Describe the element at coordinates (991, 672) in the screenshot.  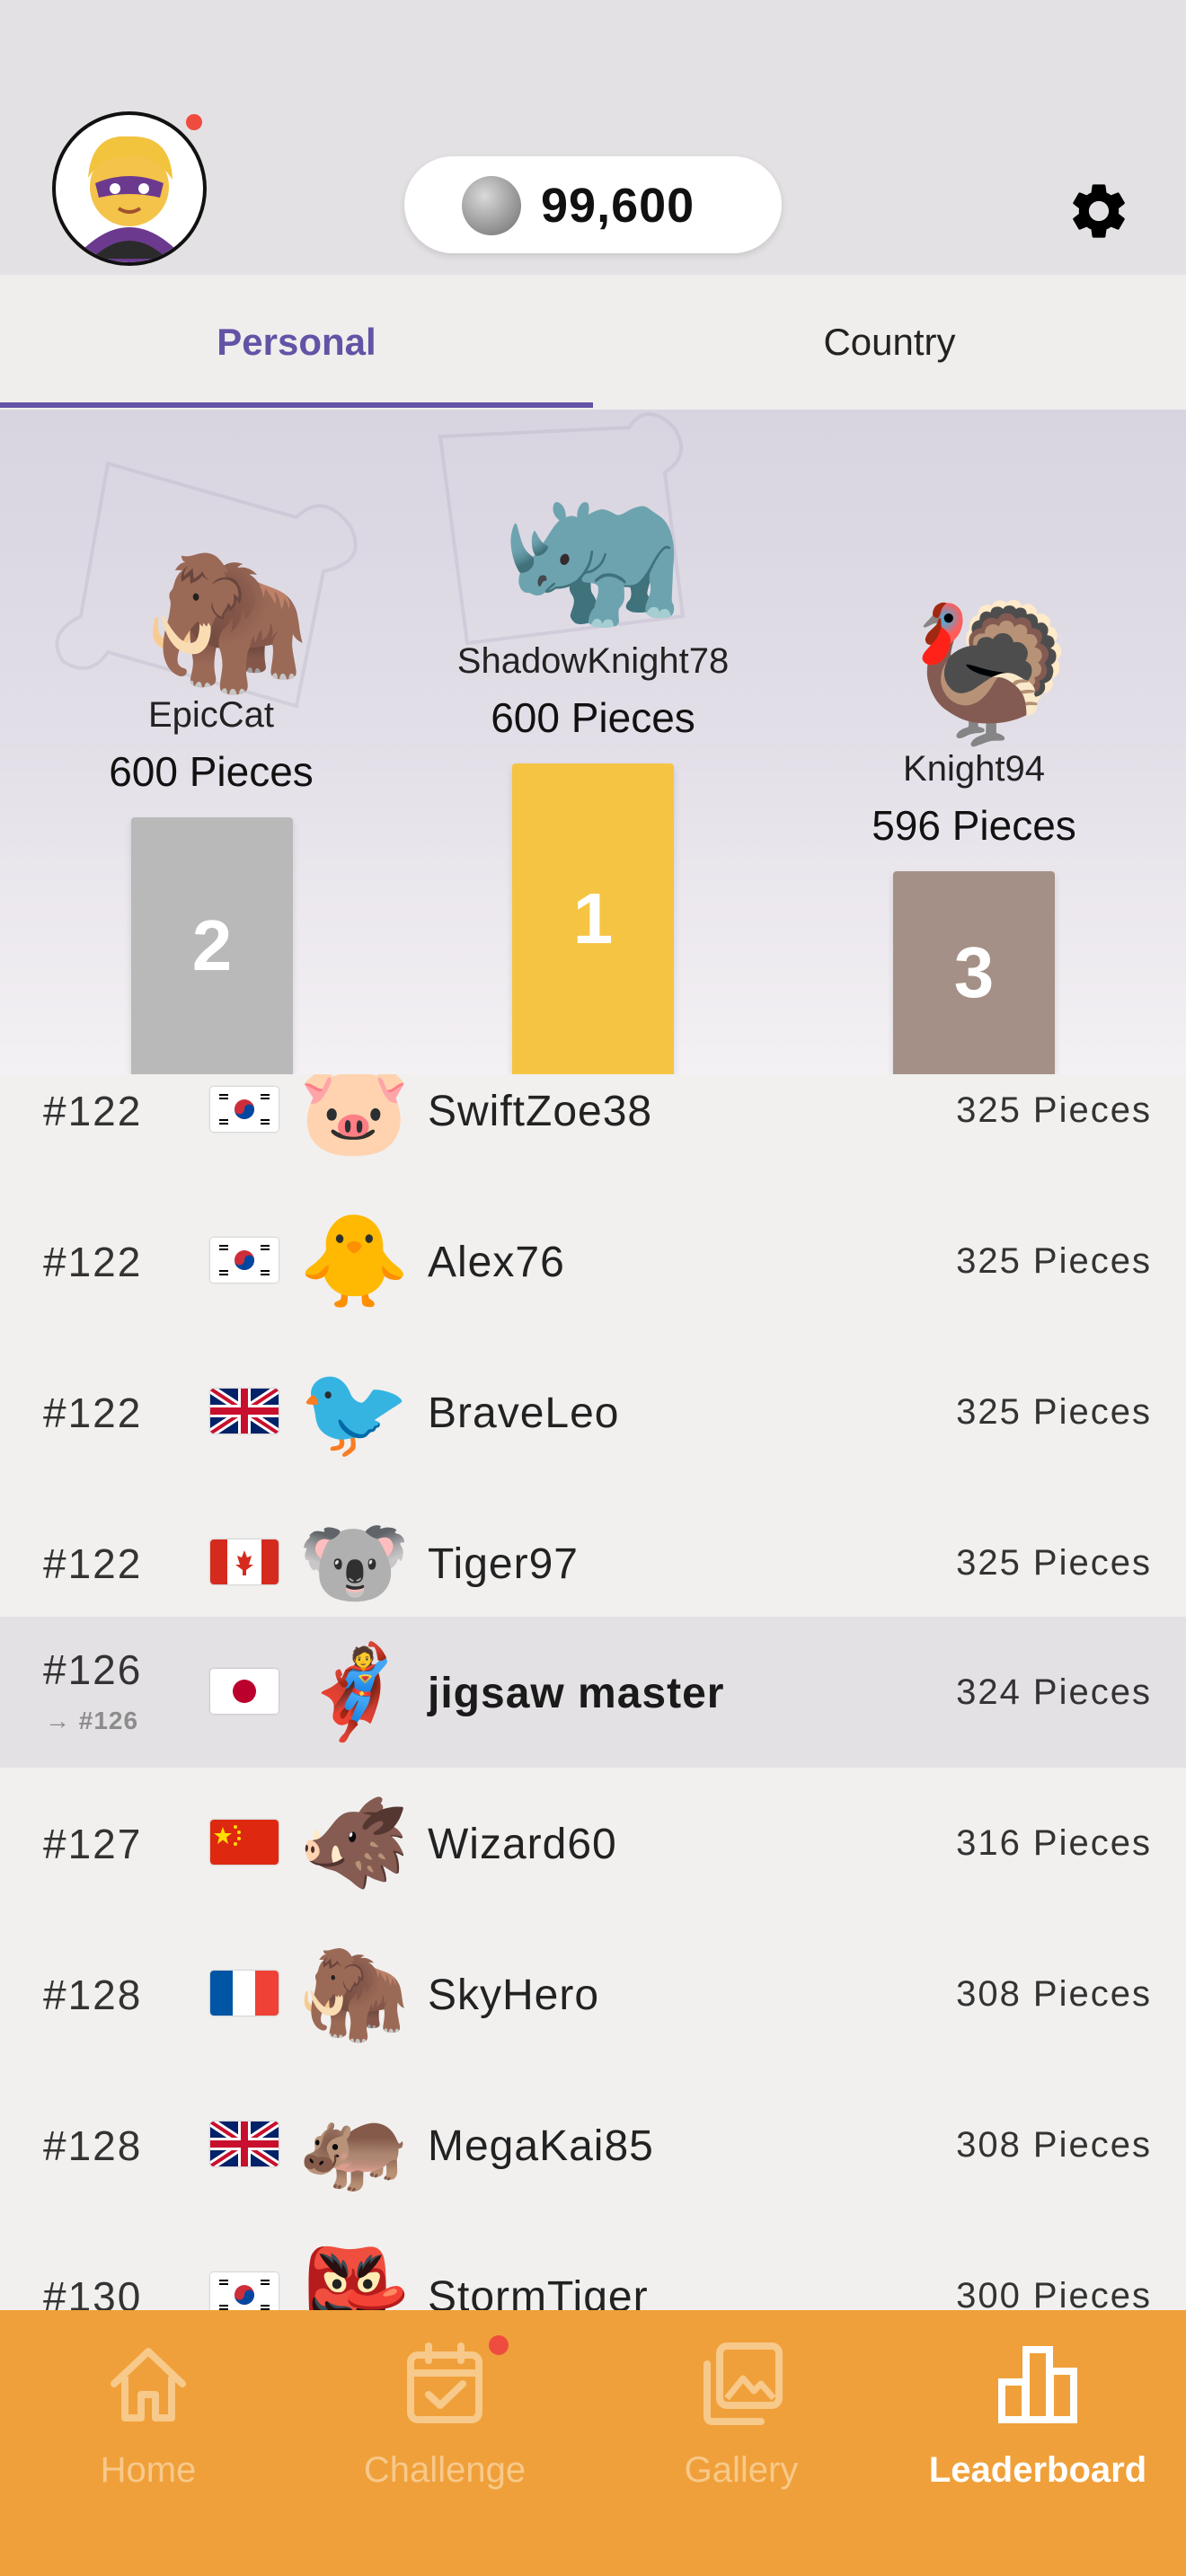
I see `podium-3-avatar: 🦃` at that location.